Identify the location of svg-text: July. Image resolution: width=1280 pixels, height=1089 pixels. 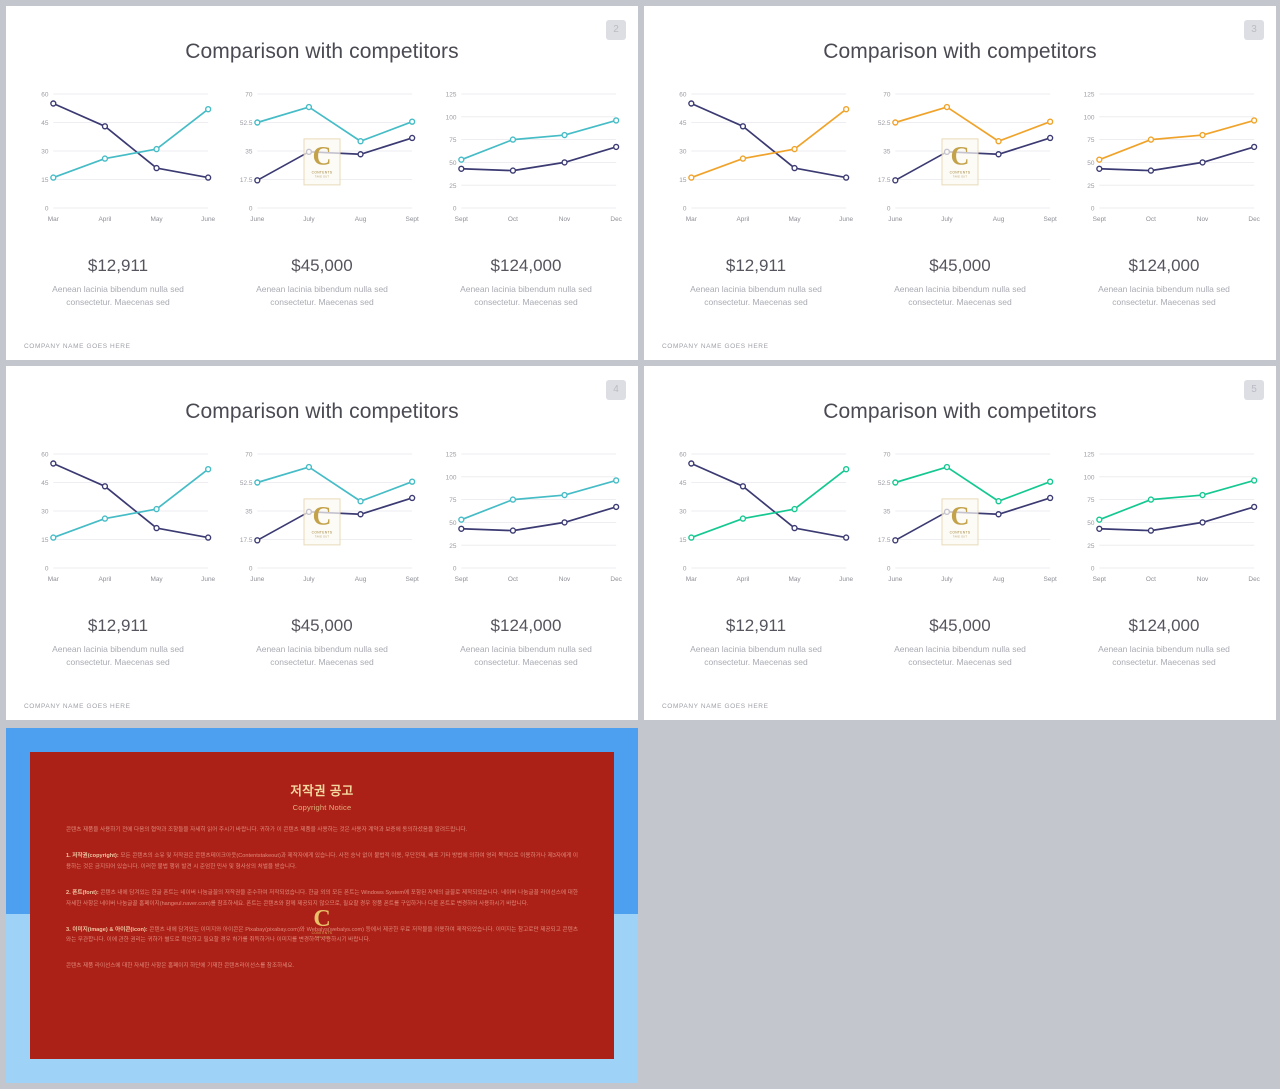
(947, 219).